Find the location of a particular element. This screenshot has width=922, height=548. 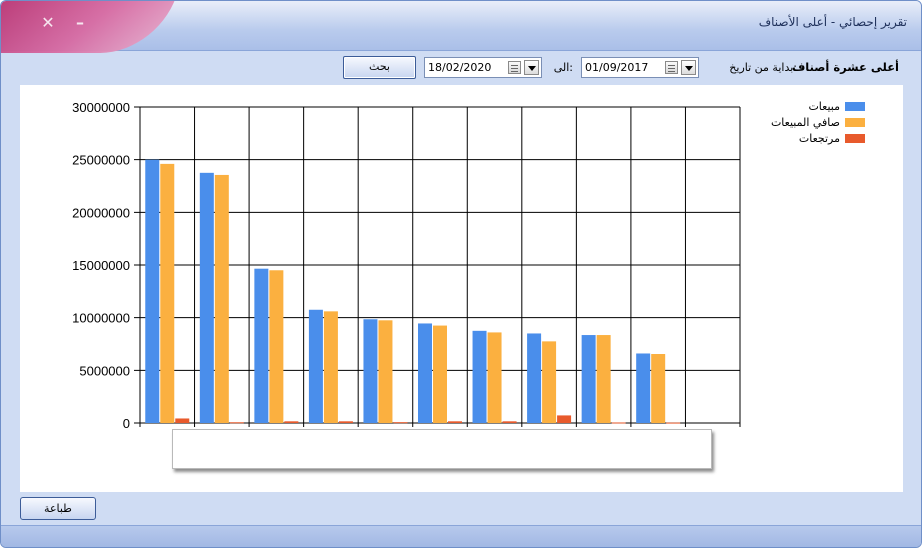

legend-label: مرتجعات is located at coordinates (819, 138).